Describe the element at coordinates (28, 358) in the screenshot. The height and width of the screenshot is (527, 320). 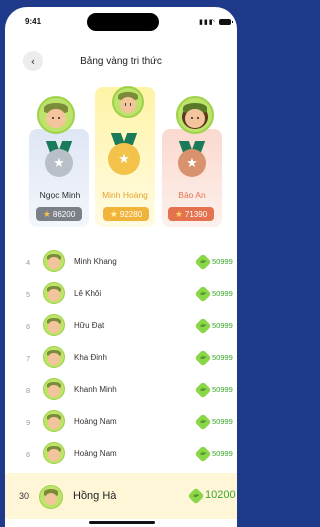
I see `rank-number: 7` at that location.